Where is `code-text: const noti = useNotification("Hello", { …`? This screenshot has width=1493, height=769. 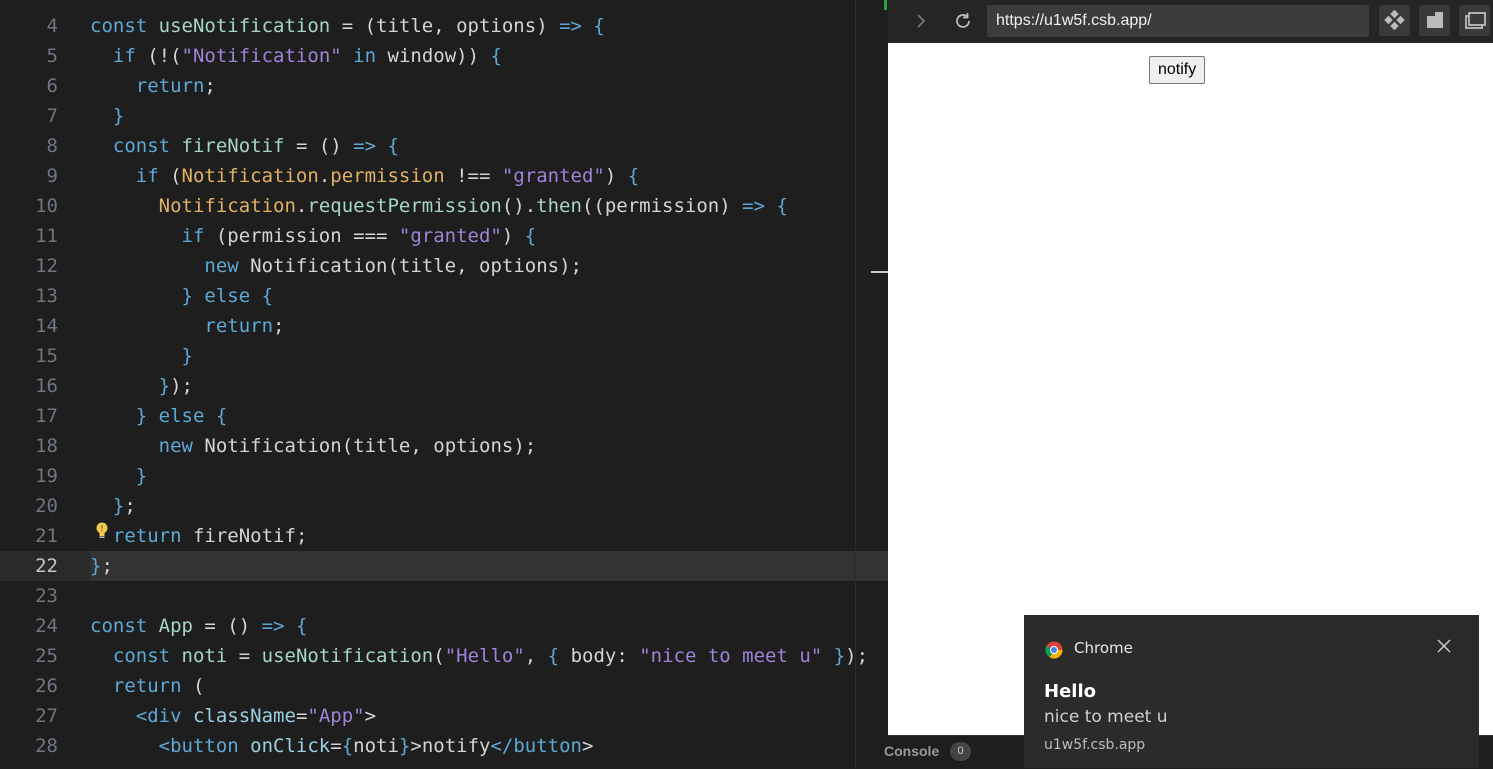
code-text: const noti = useNotification("Hello", { … is located at coordinates (489, 656).